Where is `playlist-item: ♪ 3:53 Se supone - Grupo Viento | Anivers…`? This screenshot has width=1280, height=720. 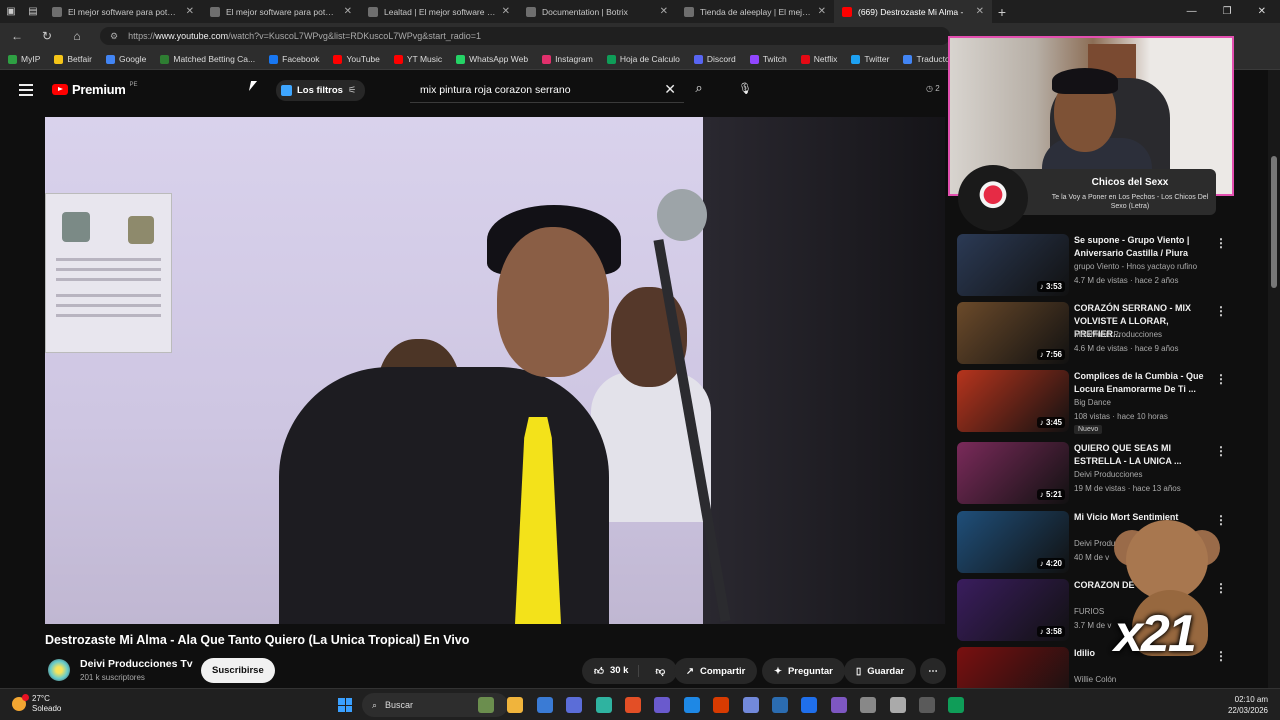
playlist-item: ♪ 3:53 Se supone - Grupo Viento | Anivers… is located at coordinates (1095, 264).